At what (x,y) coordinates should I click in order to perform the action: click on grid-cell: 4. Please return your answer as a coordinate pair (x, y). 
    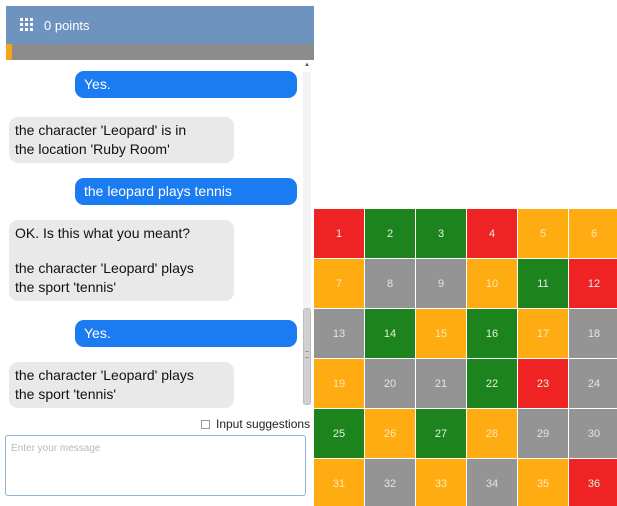
    Looking at the image, I should click on (492, 234).